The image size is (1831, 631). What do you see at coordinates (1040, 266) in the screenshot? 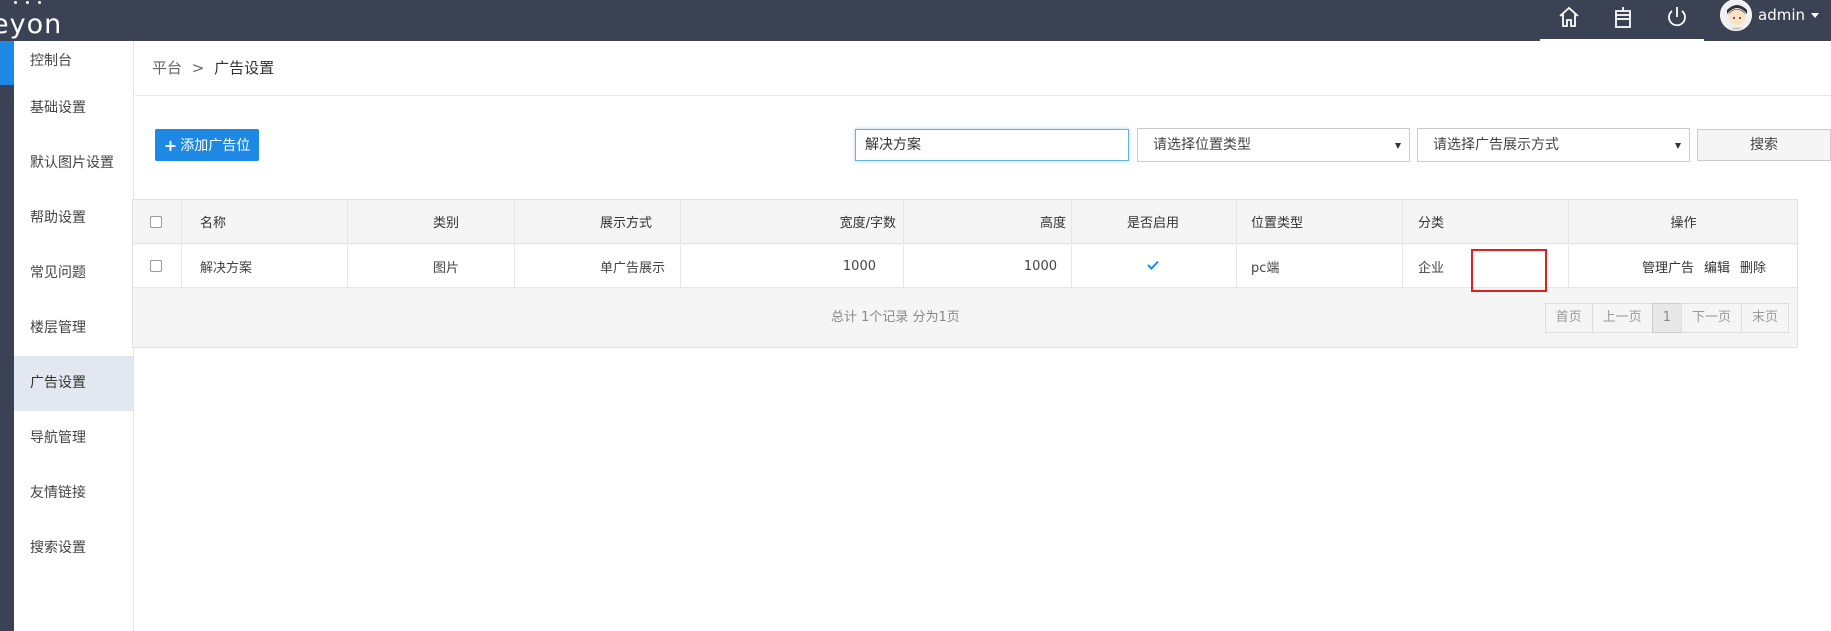
I see `cell-height: 1000` at bounding box center [1040, 266].